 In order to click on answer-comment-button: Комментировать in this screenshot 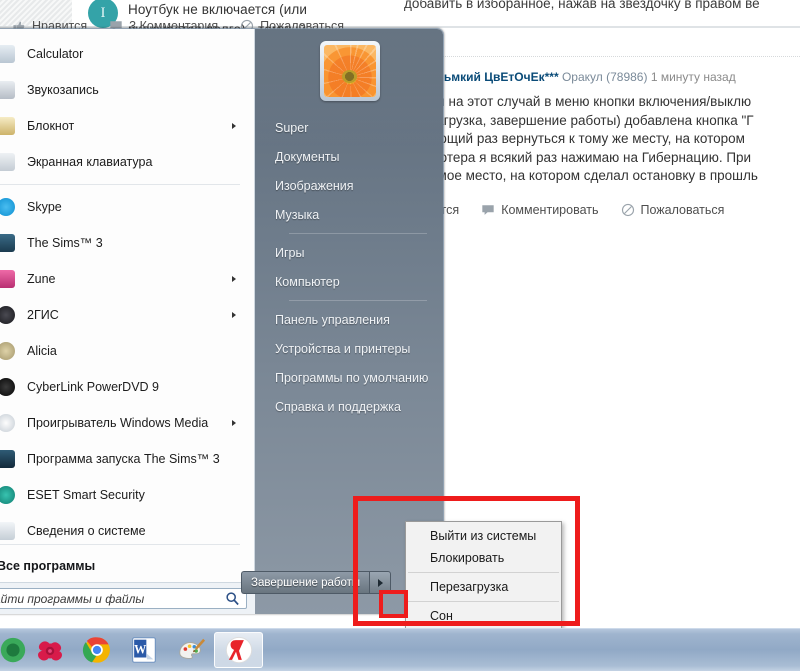, I will do `click(540, 210)`.